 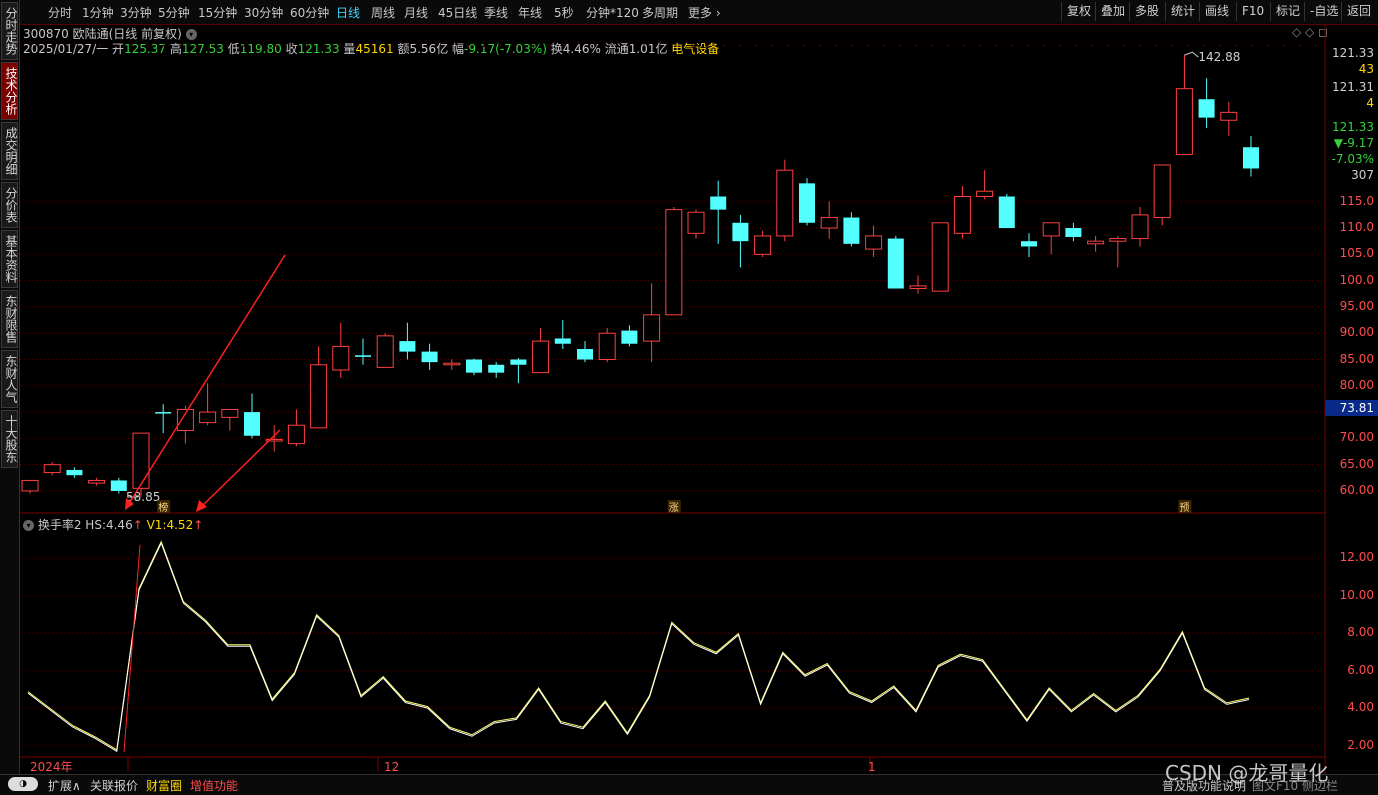 I want to click on bottom-tab-0: 扩展∧, so click(x=64, y=785).